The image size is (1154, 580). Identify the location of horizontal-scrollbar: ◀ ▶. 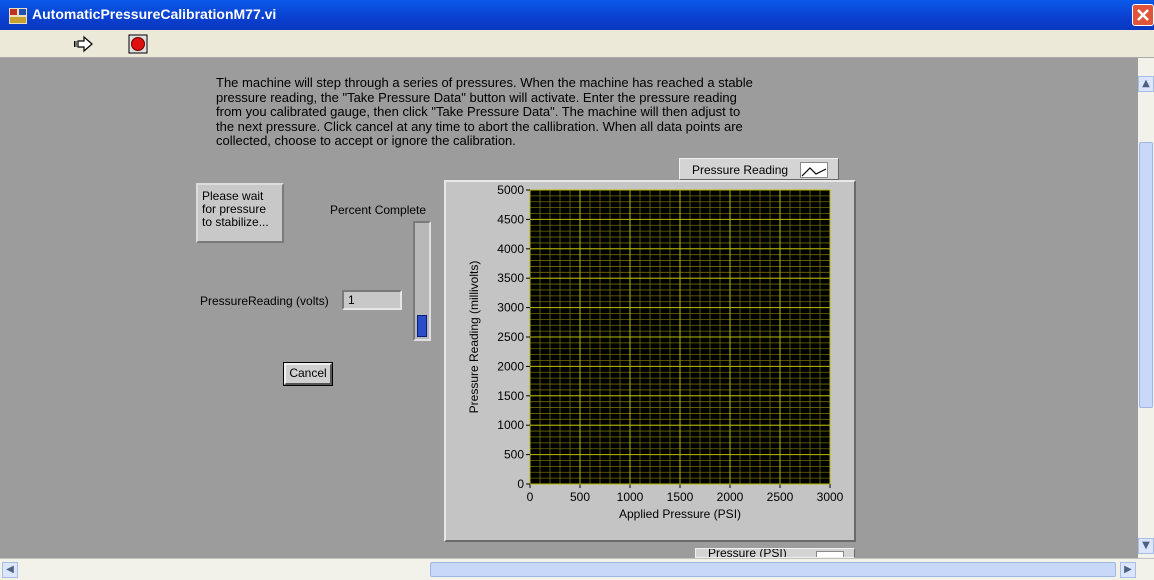
(577, 569).